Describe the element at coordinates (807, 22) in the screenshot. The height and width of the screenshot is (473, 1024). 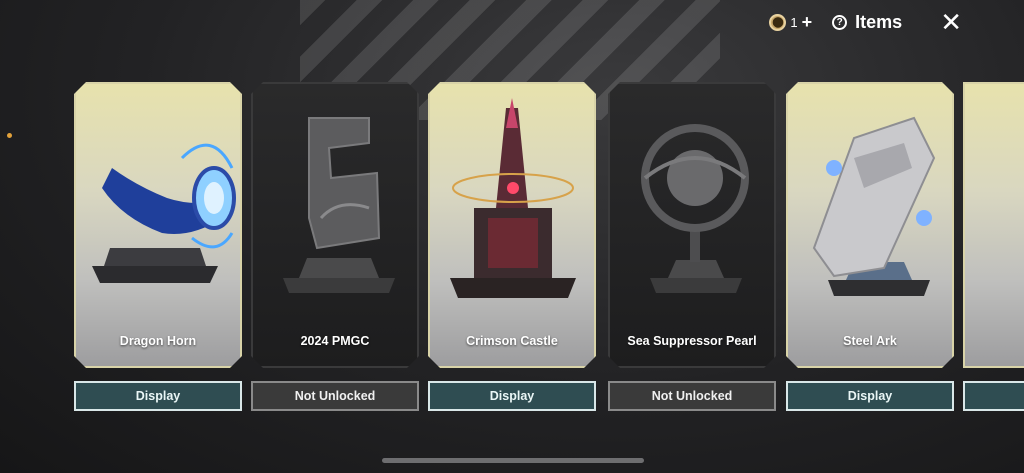
I see `add-token-button: +` at that location.